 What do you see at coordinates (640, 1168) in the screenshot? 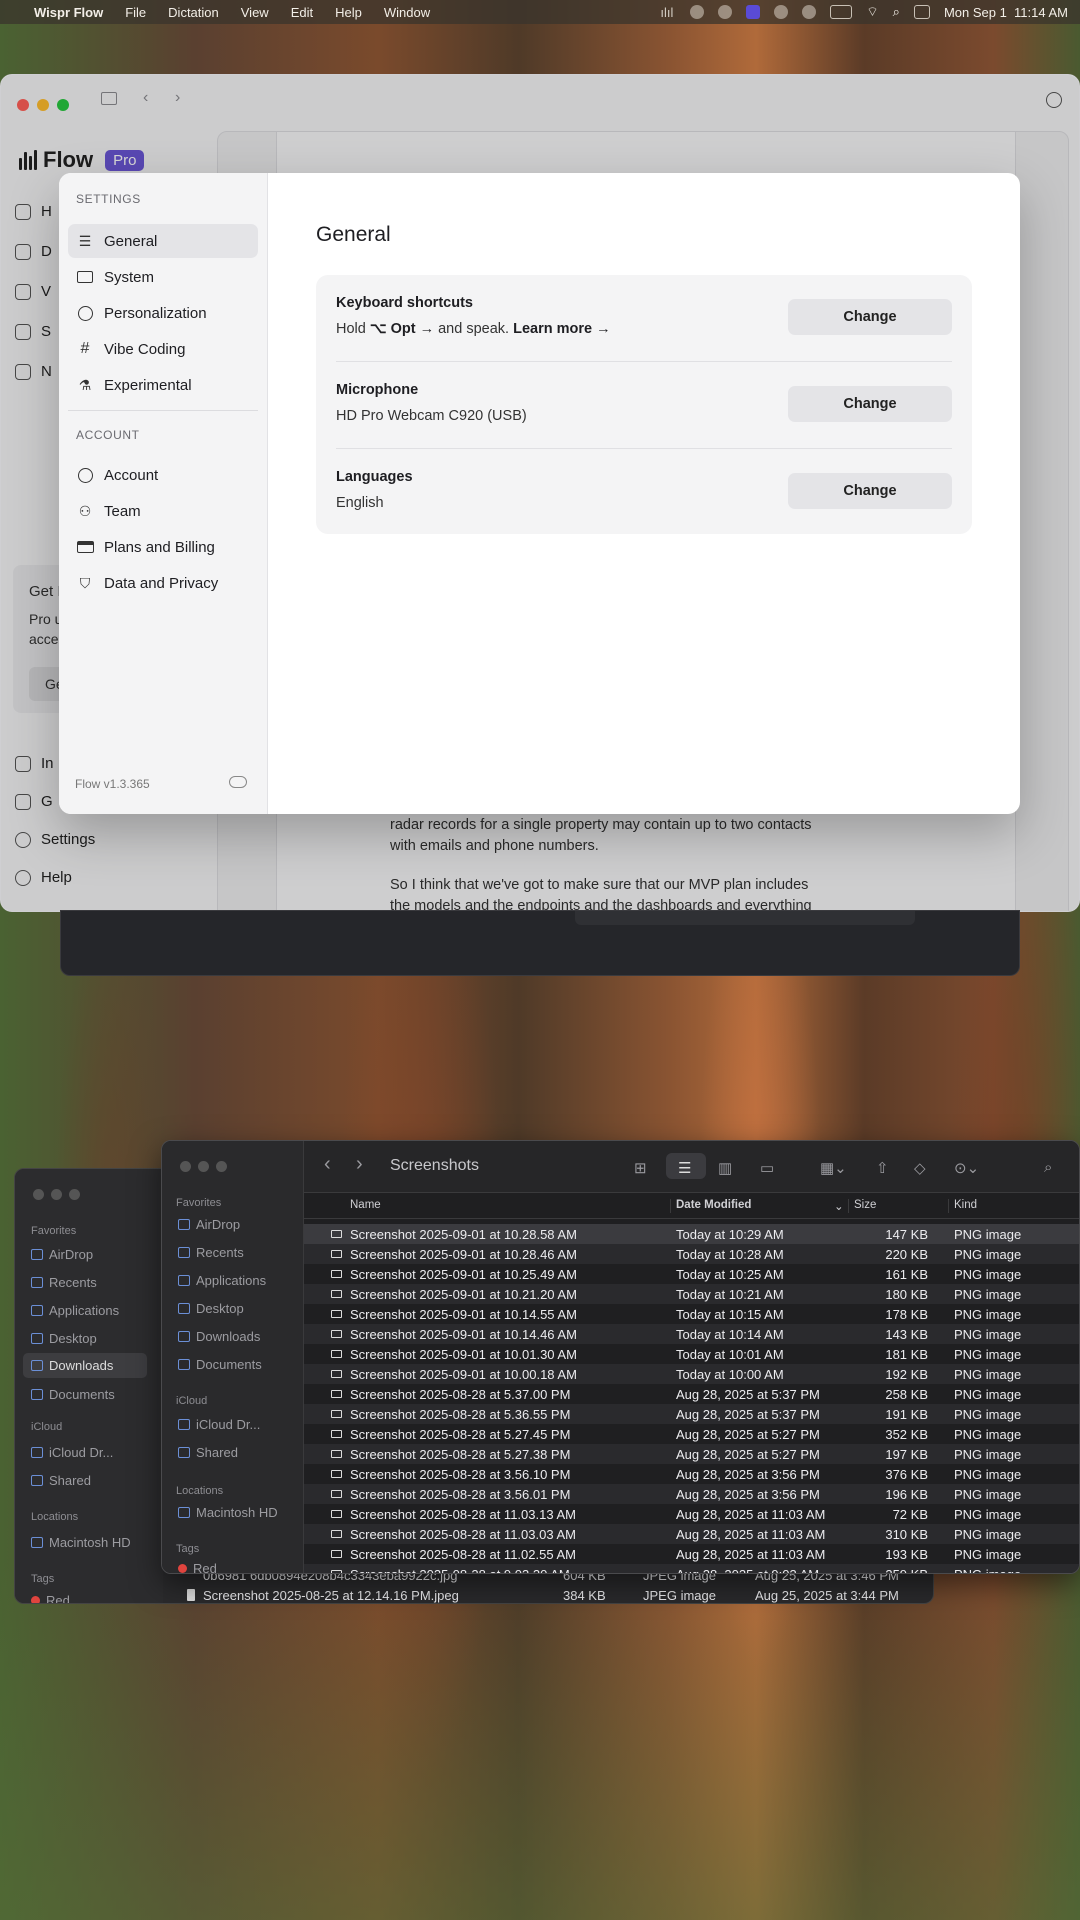
I see `icon-view-icon: ⊞` at bounding box center [640, 1168].